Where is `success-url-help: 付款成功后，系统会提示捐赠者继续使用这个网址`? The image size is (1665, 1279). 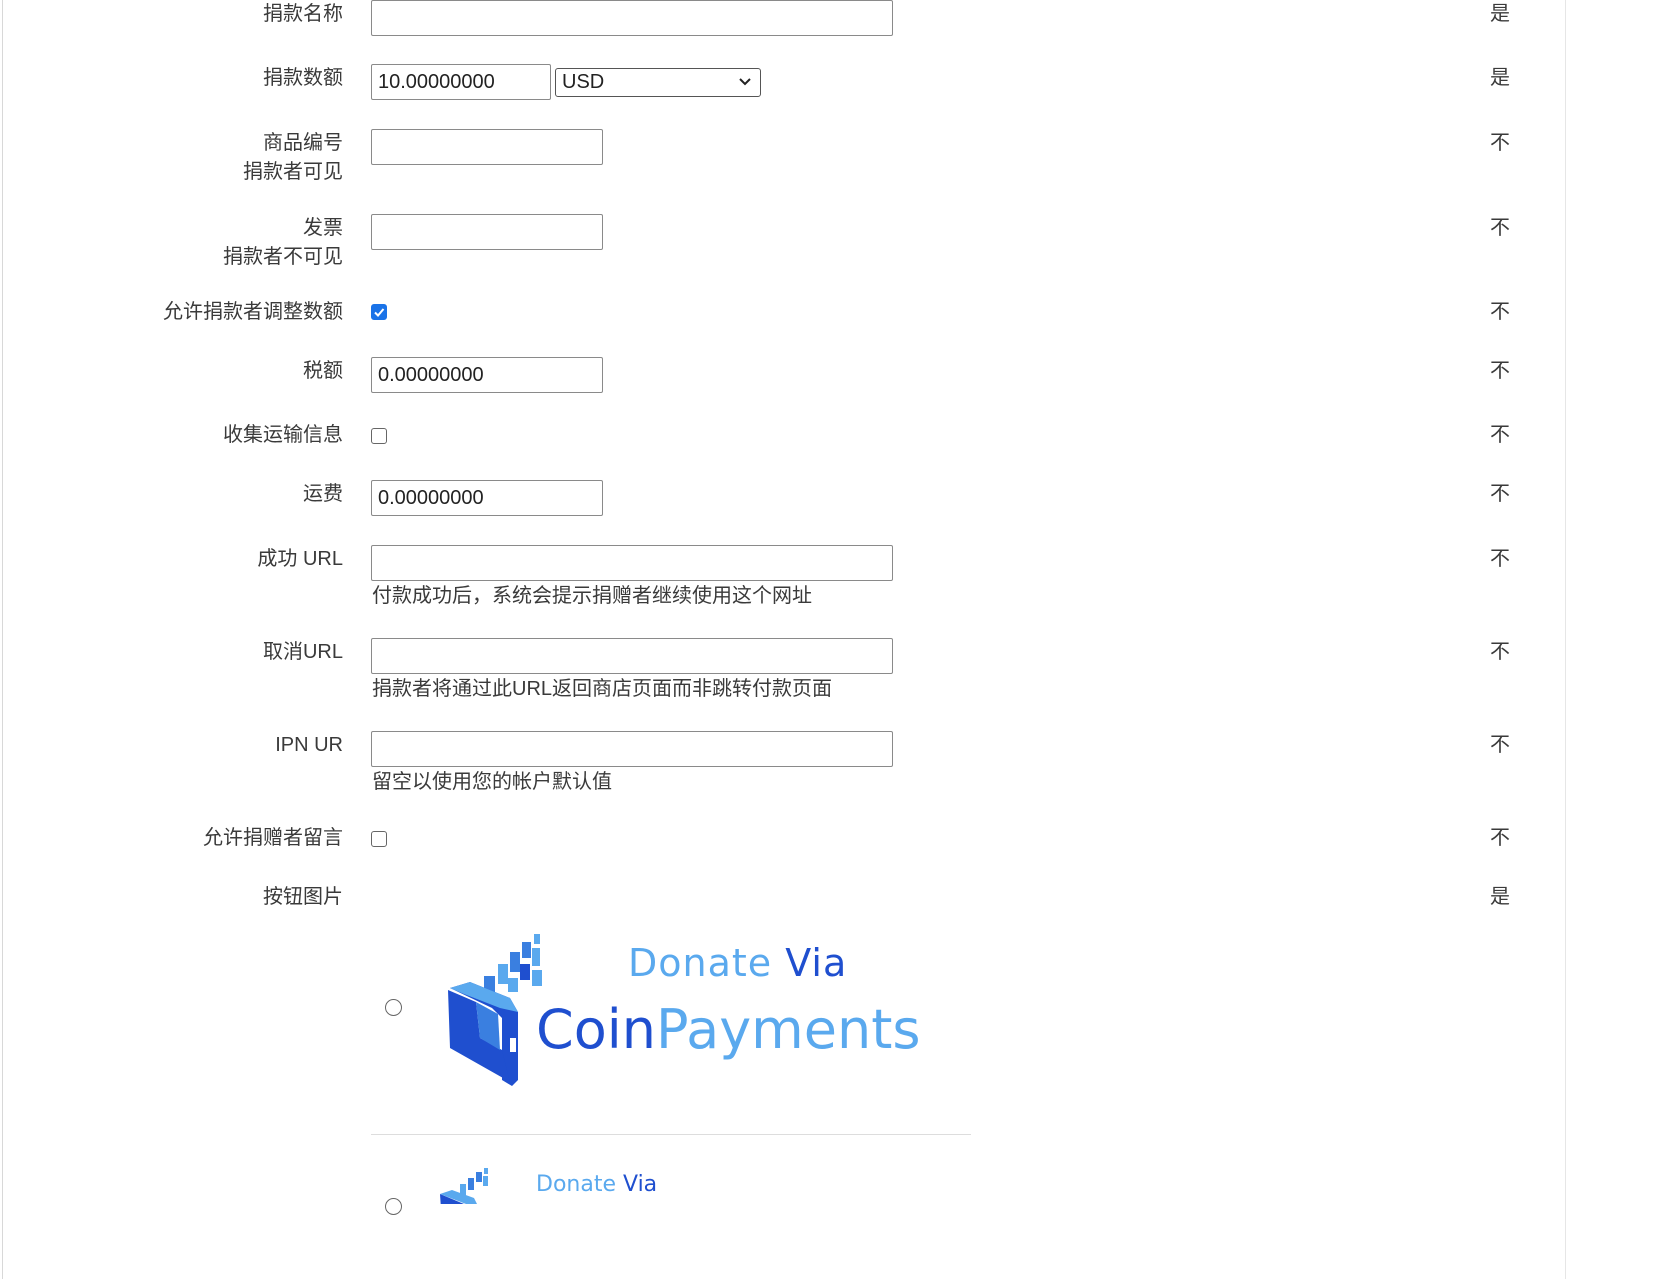 success-url-help: 付款成功后，系统会提示捐赠者继续使用这个网址 is located at coordinates (592, 596).